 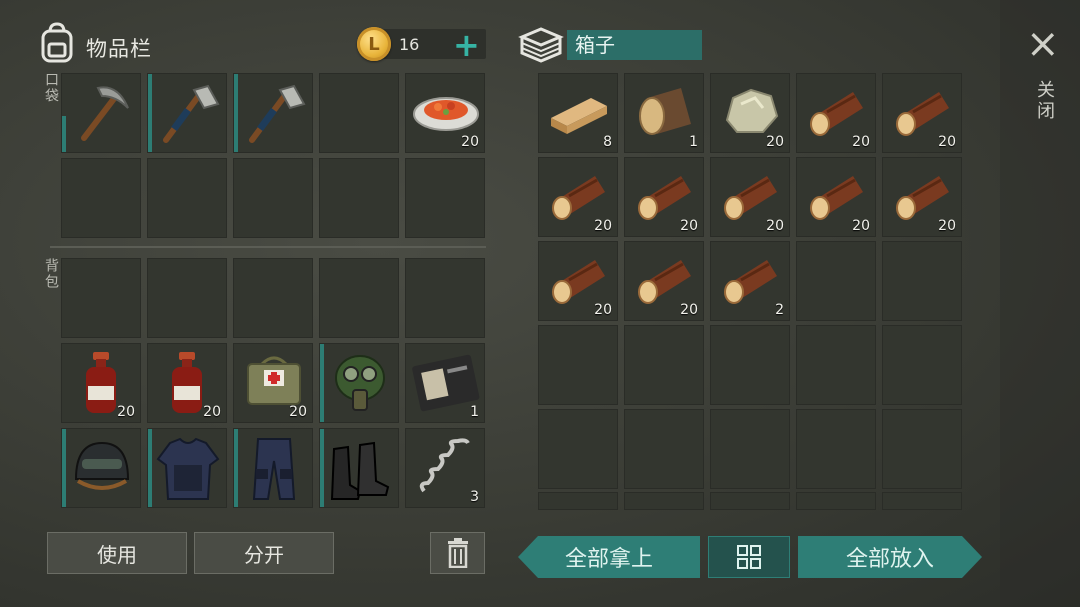 I want to click on backpack-slot: 1, so click(x=445, y=383).